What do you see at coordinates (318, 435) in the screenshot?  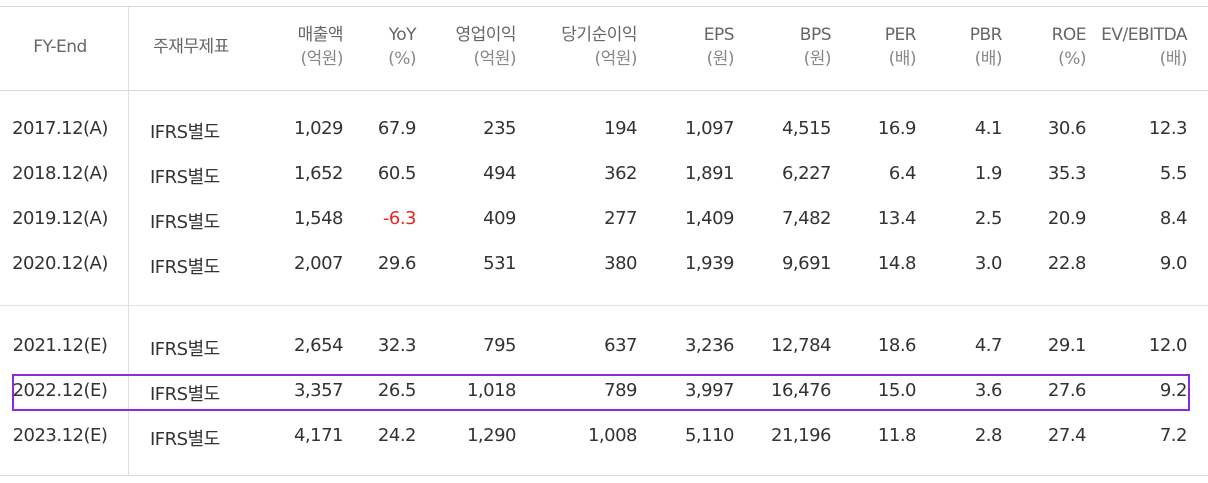 I see `table-cell: 4,171` at bounding box center [318, 435].